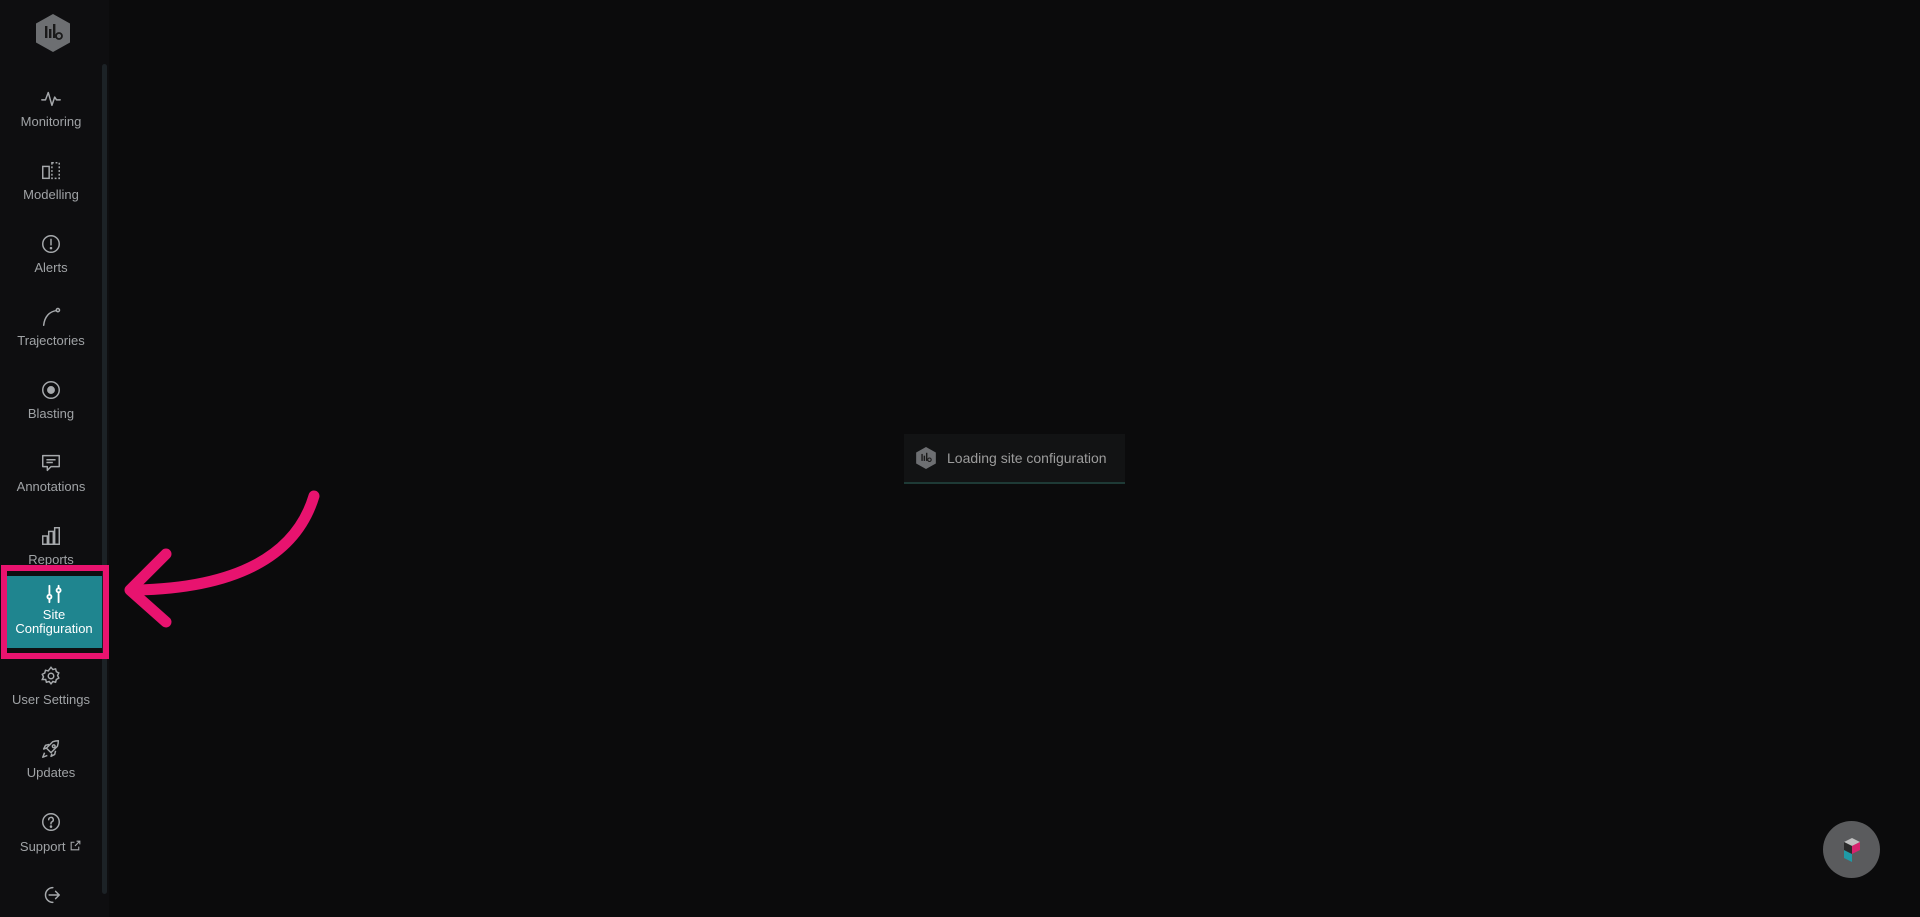  I want to click on pointer-arrow-icon, so click(222, 559).